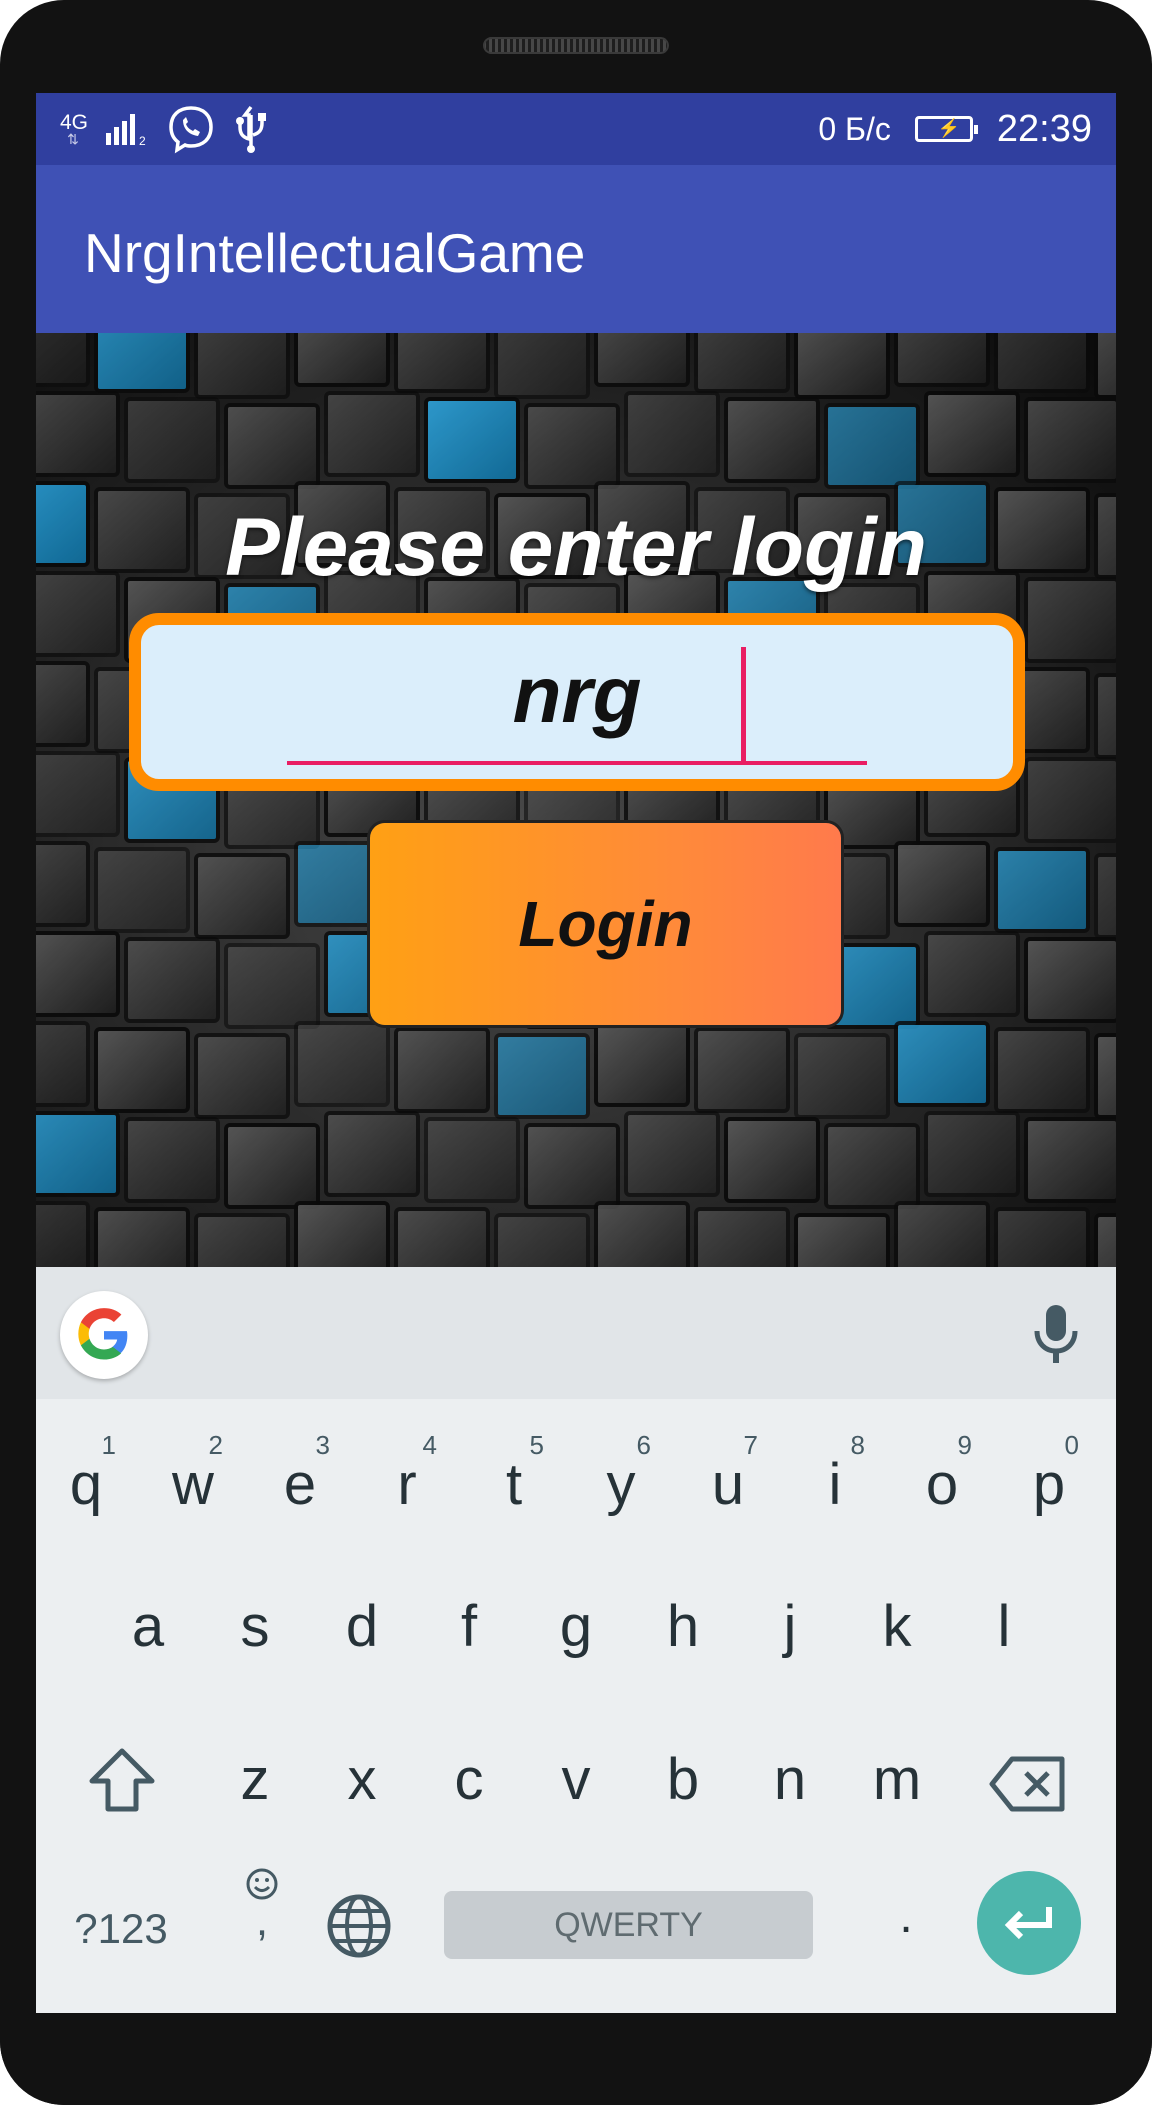  What do you see at coordinates (1028, 1784) in the screenshot?
I see `backspace-icon` at bounding box center [1028, 1784].